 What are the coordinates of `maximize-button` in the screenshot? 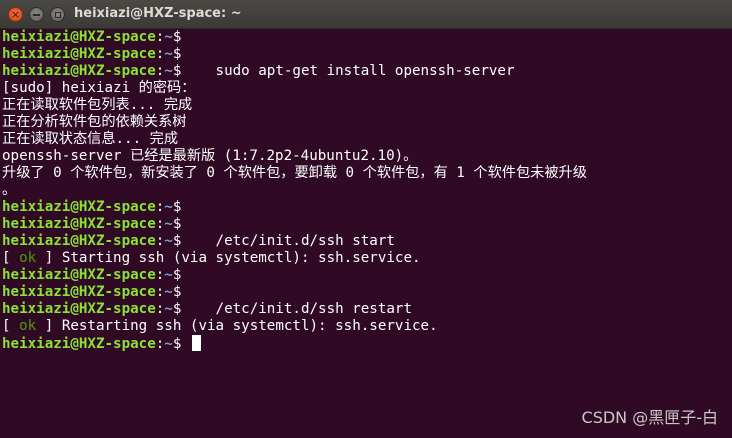 It's located at (57, 14).